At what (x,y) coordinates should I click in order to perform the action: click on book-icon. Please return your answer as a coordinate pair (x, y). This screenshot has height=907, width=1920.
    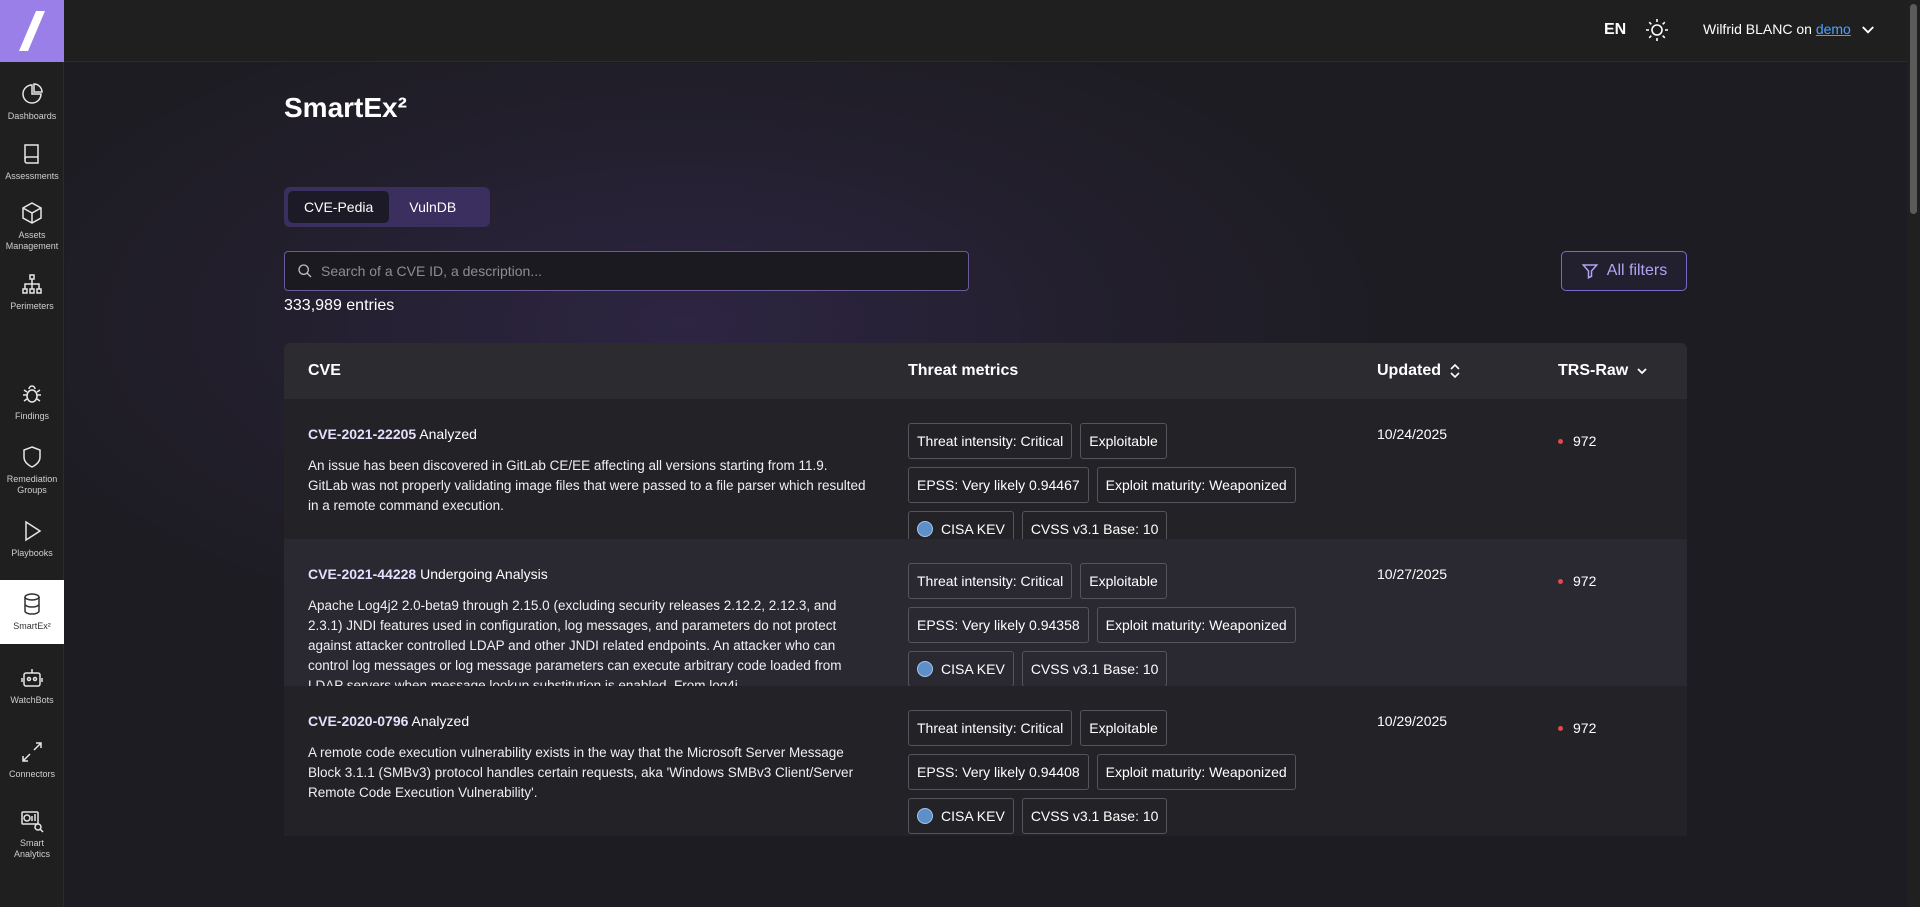
    Looking at the image, I should click on (31, 154).